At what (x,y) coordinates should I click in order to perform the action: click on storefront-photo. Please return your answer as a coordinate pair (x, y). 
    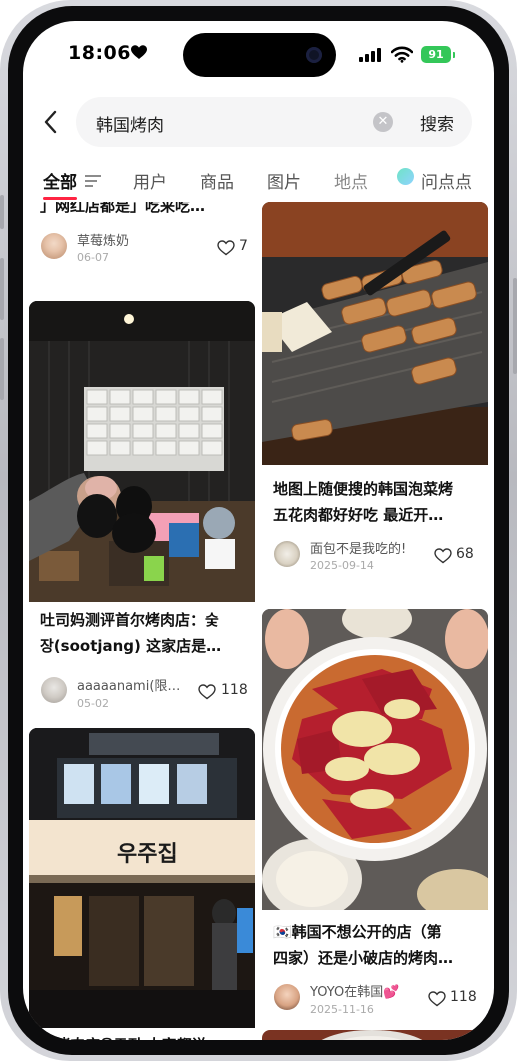
    Looking at the image, I should click on (142, 878).